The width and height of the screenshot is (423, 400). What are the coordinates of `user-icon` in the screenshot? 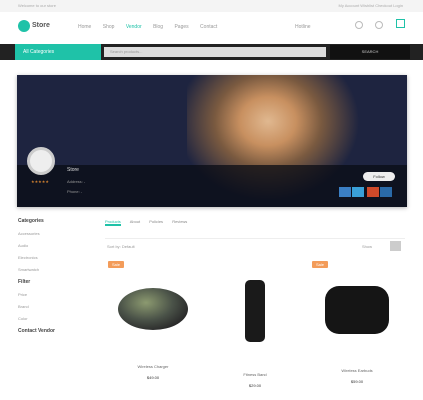 It's located at (359, 25).